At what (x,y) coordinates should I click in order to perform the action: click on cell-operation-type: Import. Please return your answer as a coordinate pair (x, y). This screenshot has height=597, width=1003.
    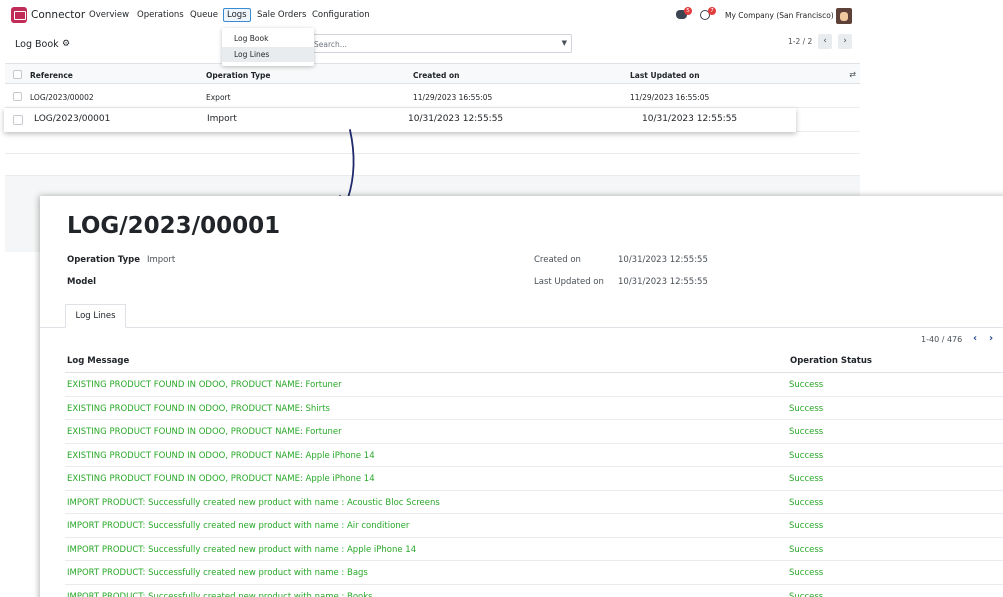
    Looking at the image, I should click on (222, 119).